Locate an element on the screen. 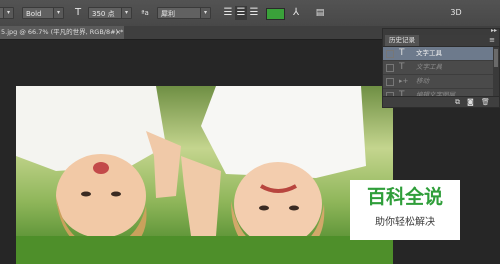 This screenshot has width=500, height=264. text-color-swatch is located at coordinates (275, 14).